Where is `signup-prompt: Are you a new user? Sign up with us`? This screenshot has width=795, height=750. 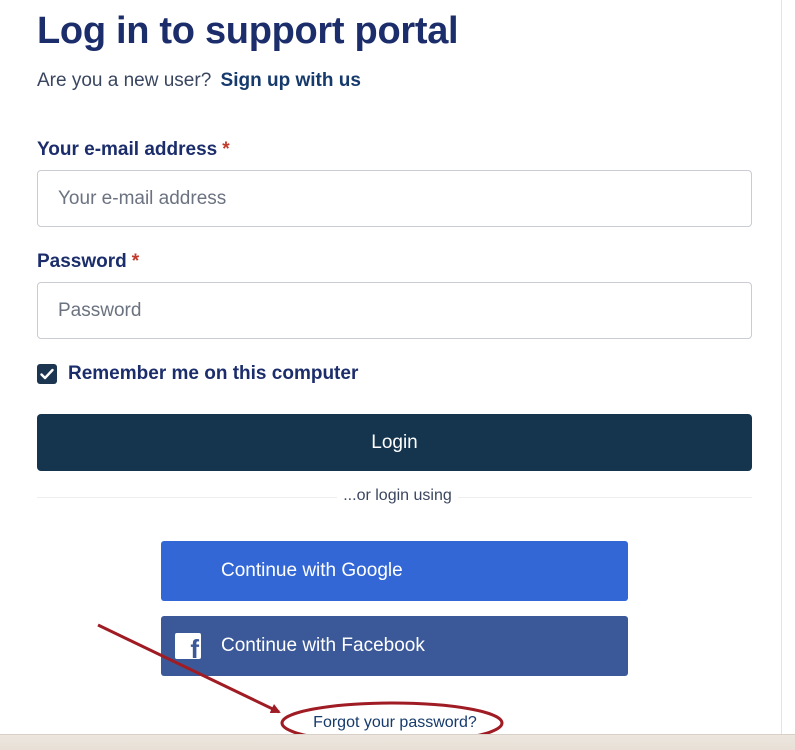 signup-prompt: Are you a new user? Sign up with us is located at coordinates (199, 81).